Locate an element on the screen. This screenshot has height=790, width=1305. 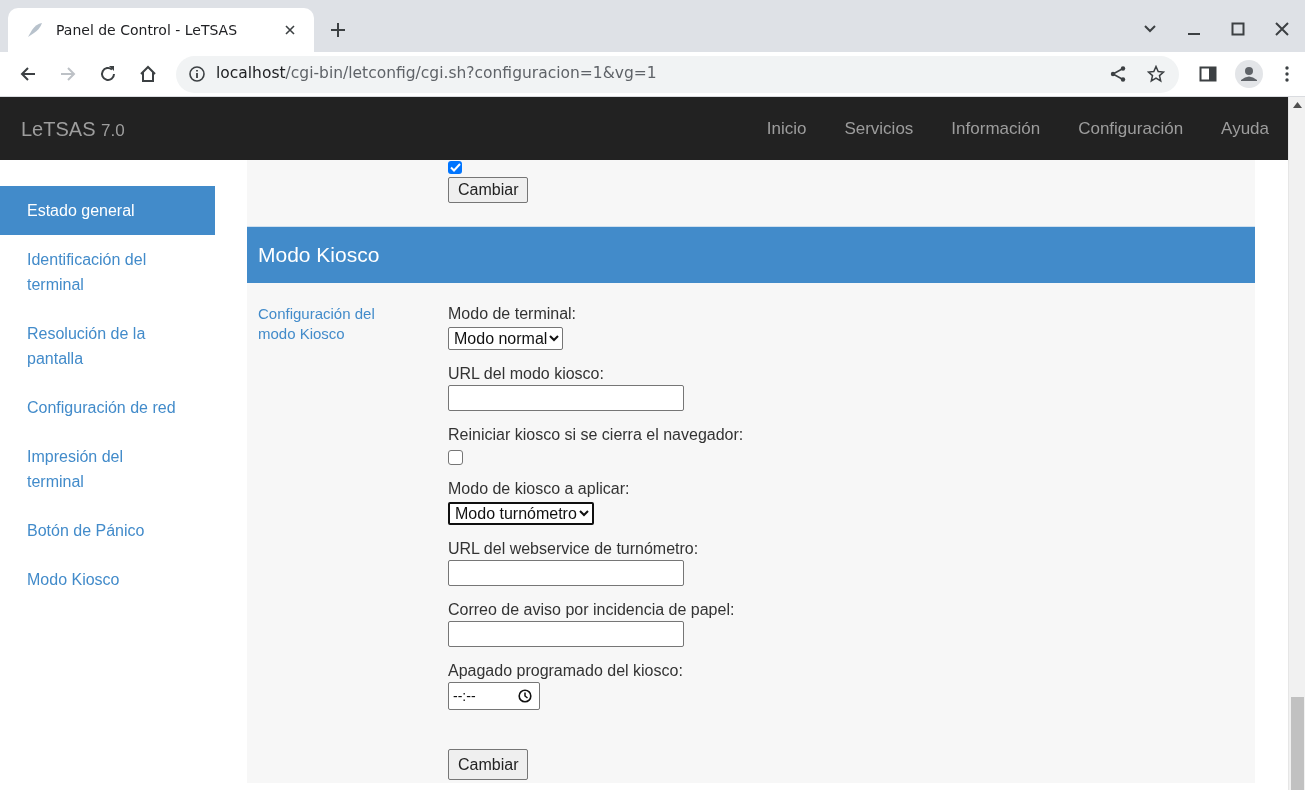
home-icon is located at coordinates (148, 74).